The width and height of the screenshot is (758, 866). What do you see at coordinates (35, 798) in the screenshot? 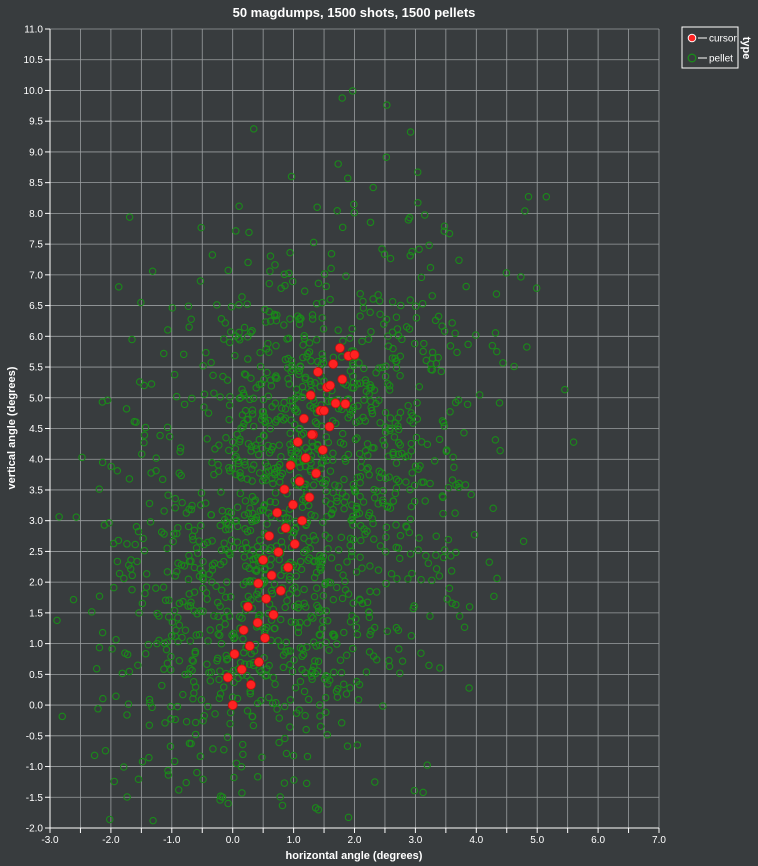
I see `y-tick-label: -1.5` at bounding box center [35, 798].